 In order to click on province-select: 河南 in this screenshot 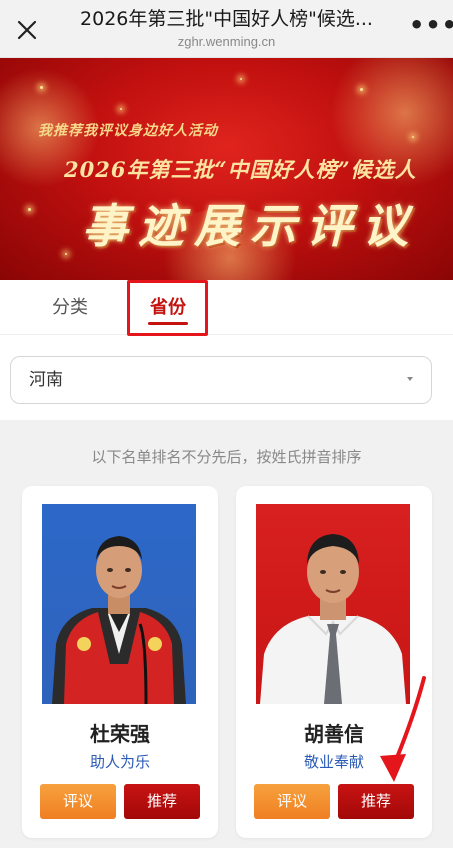, I will do `click(221, 380)`.